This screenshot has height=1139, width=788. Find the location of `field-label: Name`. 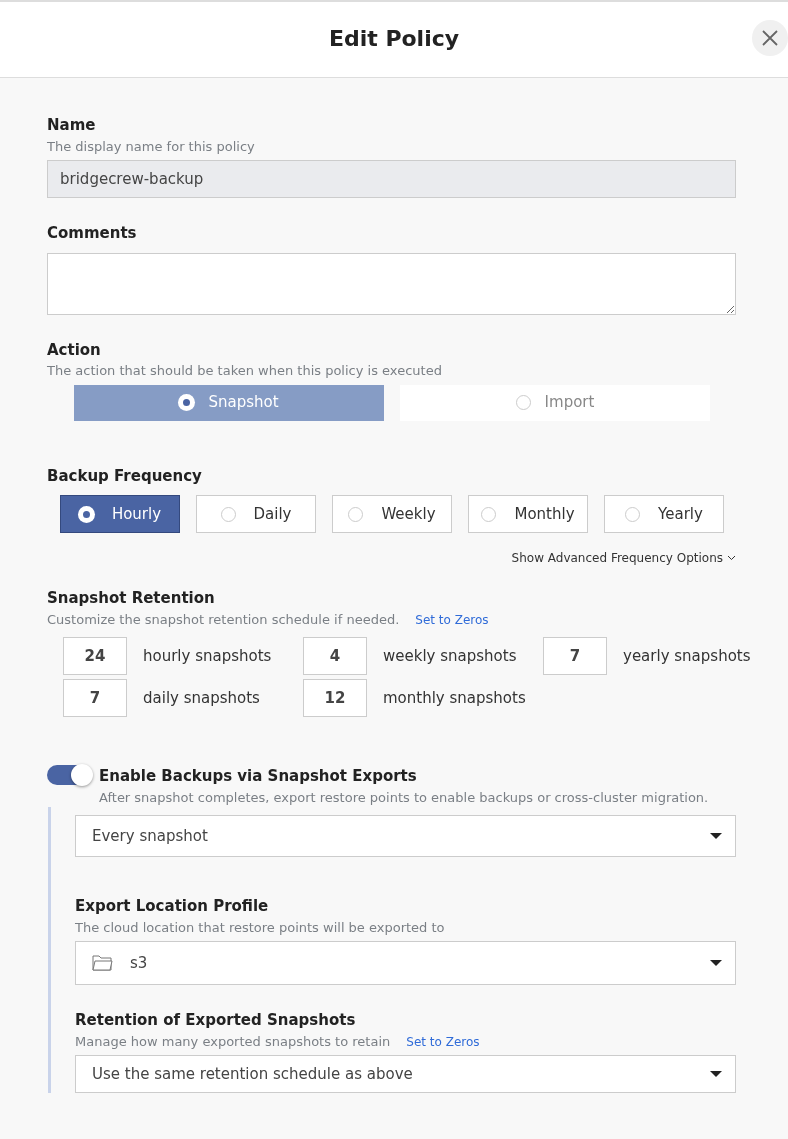

field-label: Name is located at coordinates (72, 125).